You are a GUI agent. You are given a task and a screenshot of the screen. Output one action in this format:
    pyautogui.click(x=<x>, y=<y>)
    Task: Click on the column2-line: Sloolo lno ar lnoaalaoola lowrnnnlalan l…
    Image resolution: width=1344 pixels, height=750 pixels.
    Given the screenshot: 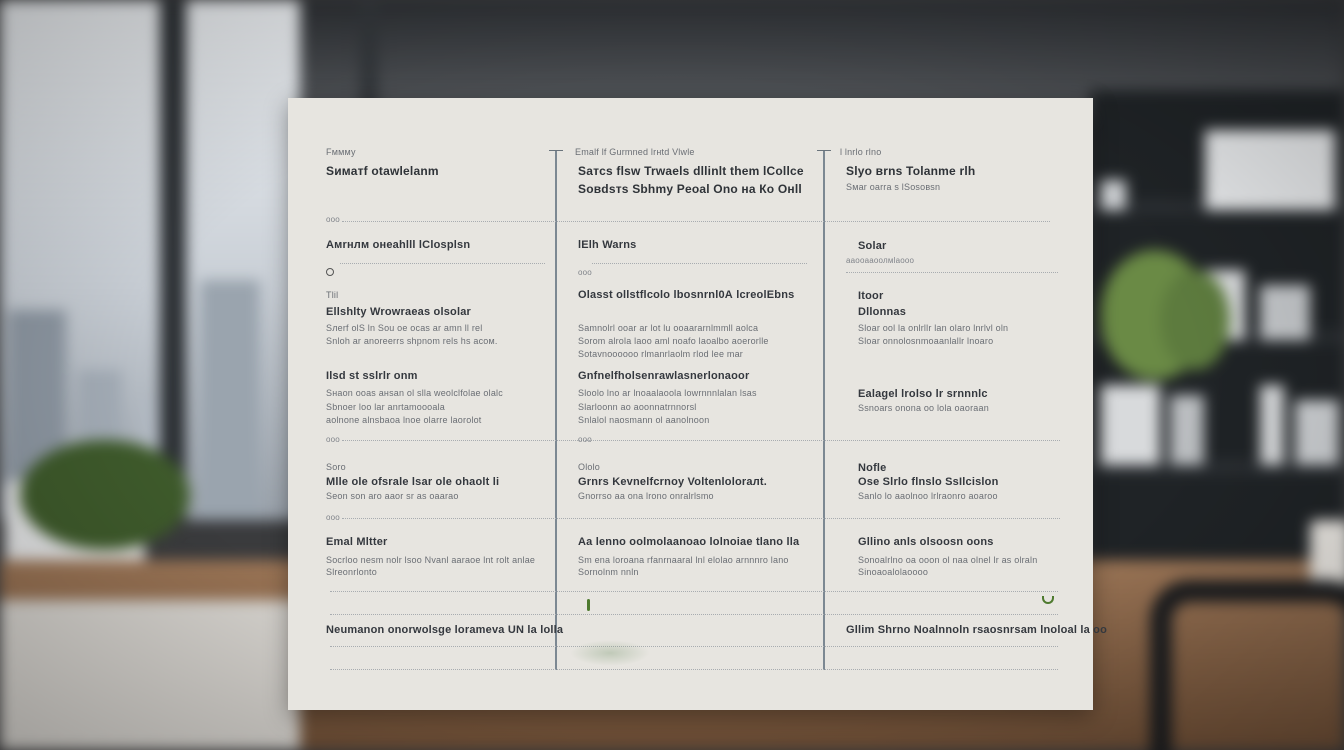 What is the action you would take?
    pyautogui.click(x=667, y=393)
    